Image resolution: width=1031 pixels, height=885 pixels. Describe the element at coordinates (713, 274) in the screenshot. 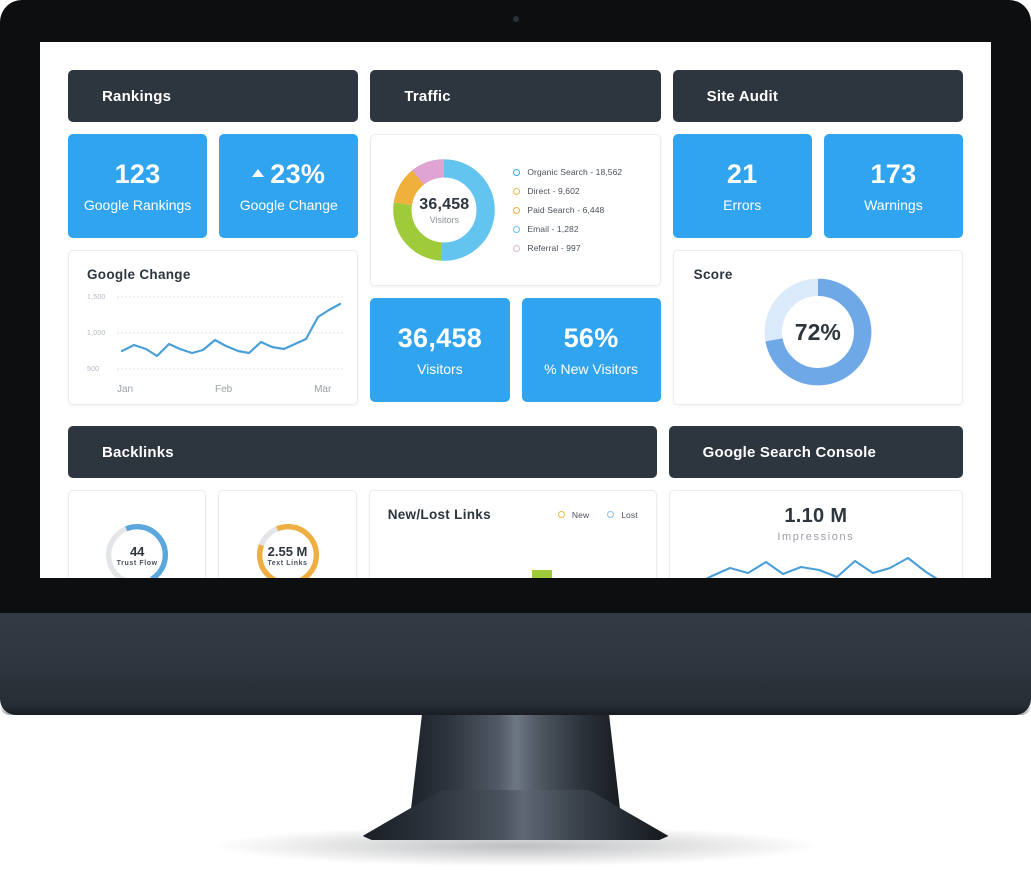

I see `score-card-title: Score` at that location.